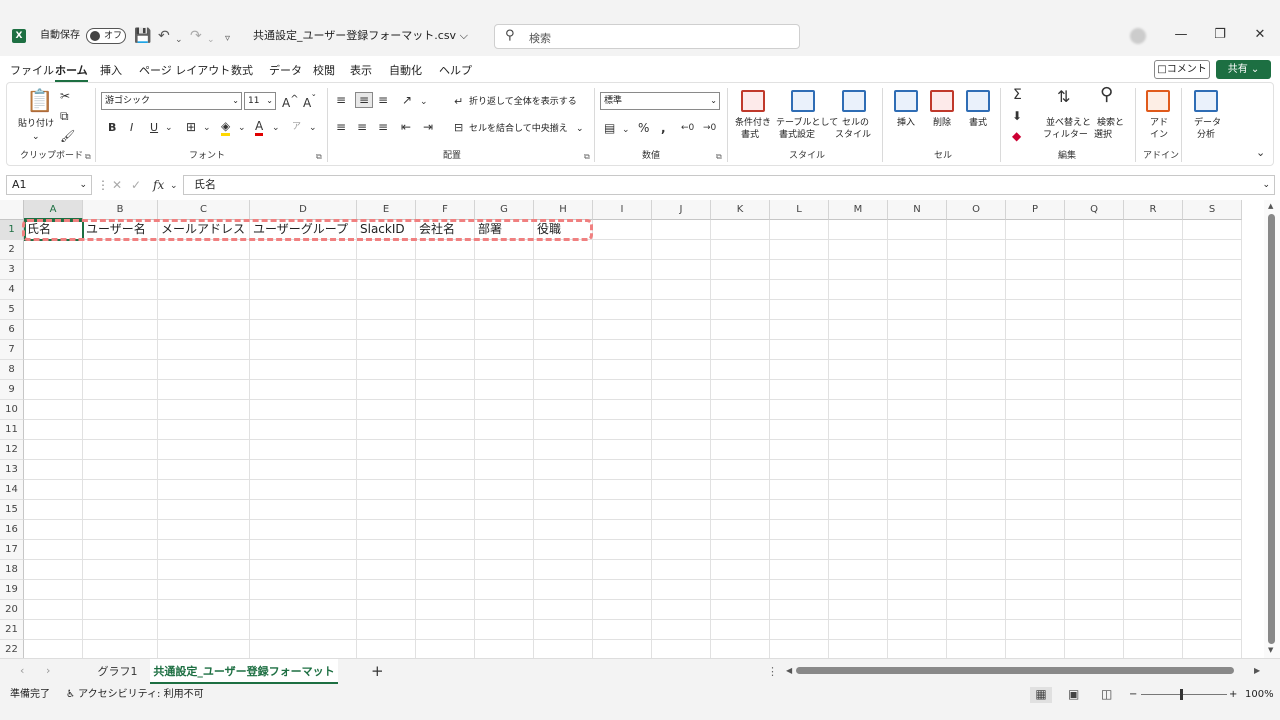  What do you see at coordinates (858, 490) in the screenshot?
I see `cell-m14` at bounding box center [858, 490].